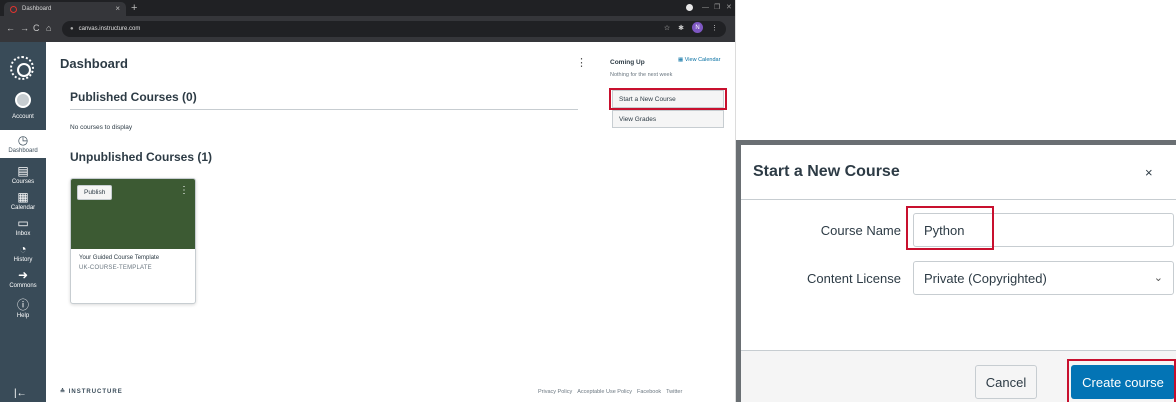 This screenshot has height=402, width=1176. I want to click on address-bar: ● canvas.instructure.com ☆ ✱ N ⋮, so click(394, 29).